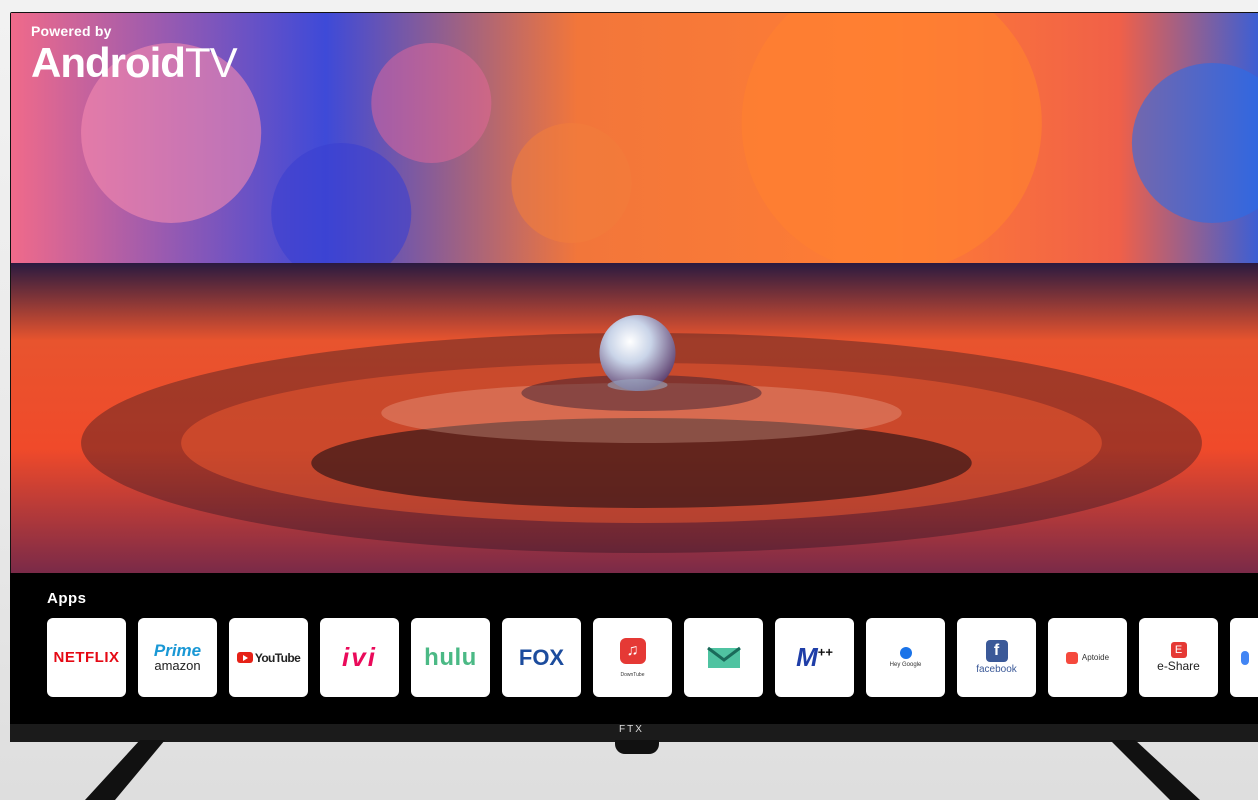 Image resolution: width=1258 pixels, height=800 pixels. What do you see at coordinates (1178, 650) in the screenshot?
I see `eshare-icon: E` at bounding box center [1178, 650].